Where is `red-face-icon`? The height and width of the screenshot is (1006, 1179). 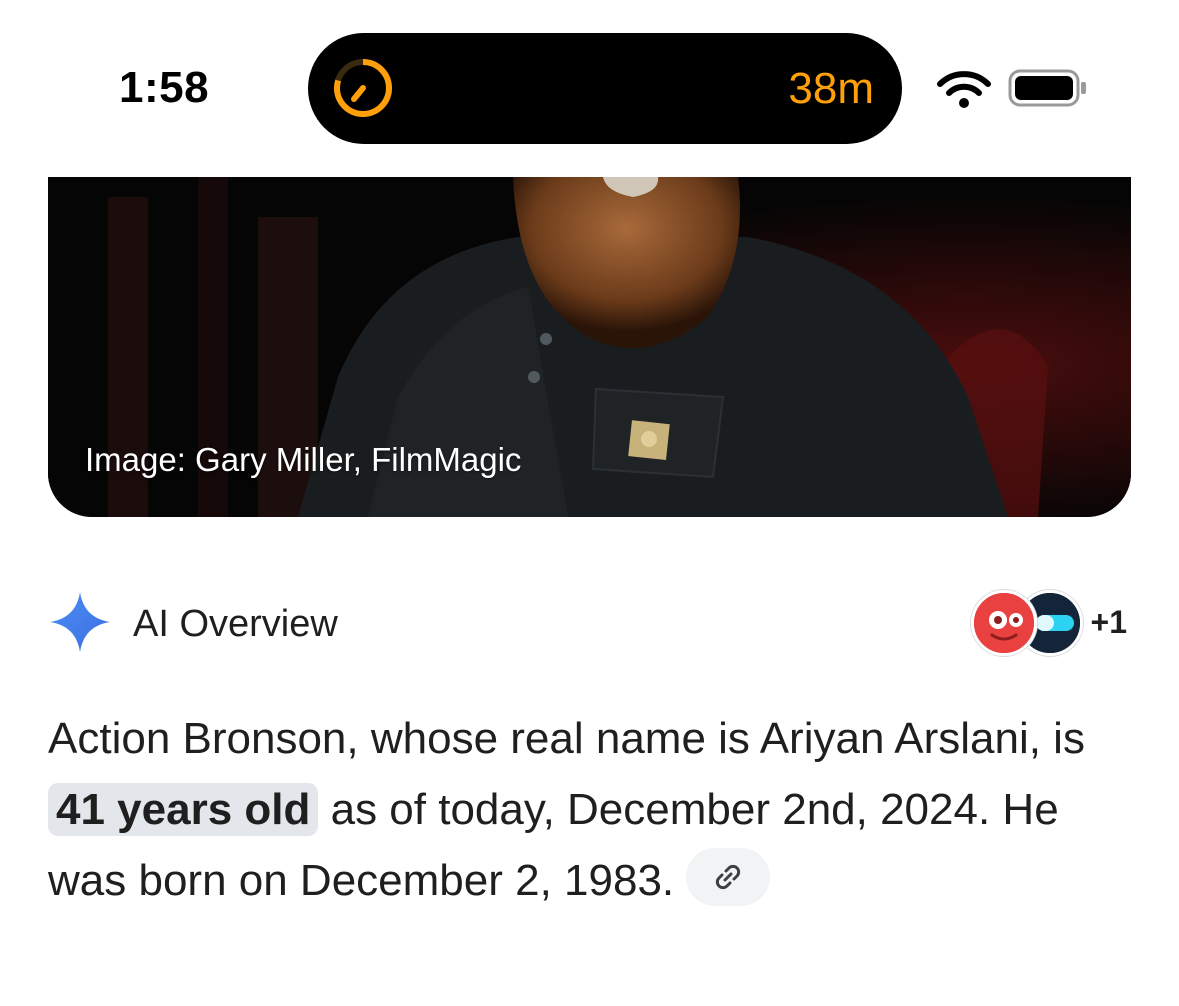
red-face-icon is located at coordinates (1004, 623).